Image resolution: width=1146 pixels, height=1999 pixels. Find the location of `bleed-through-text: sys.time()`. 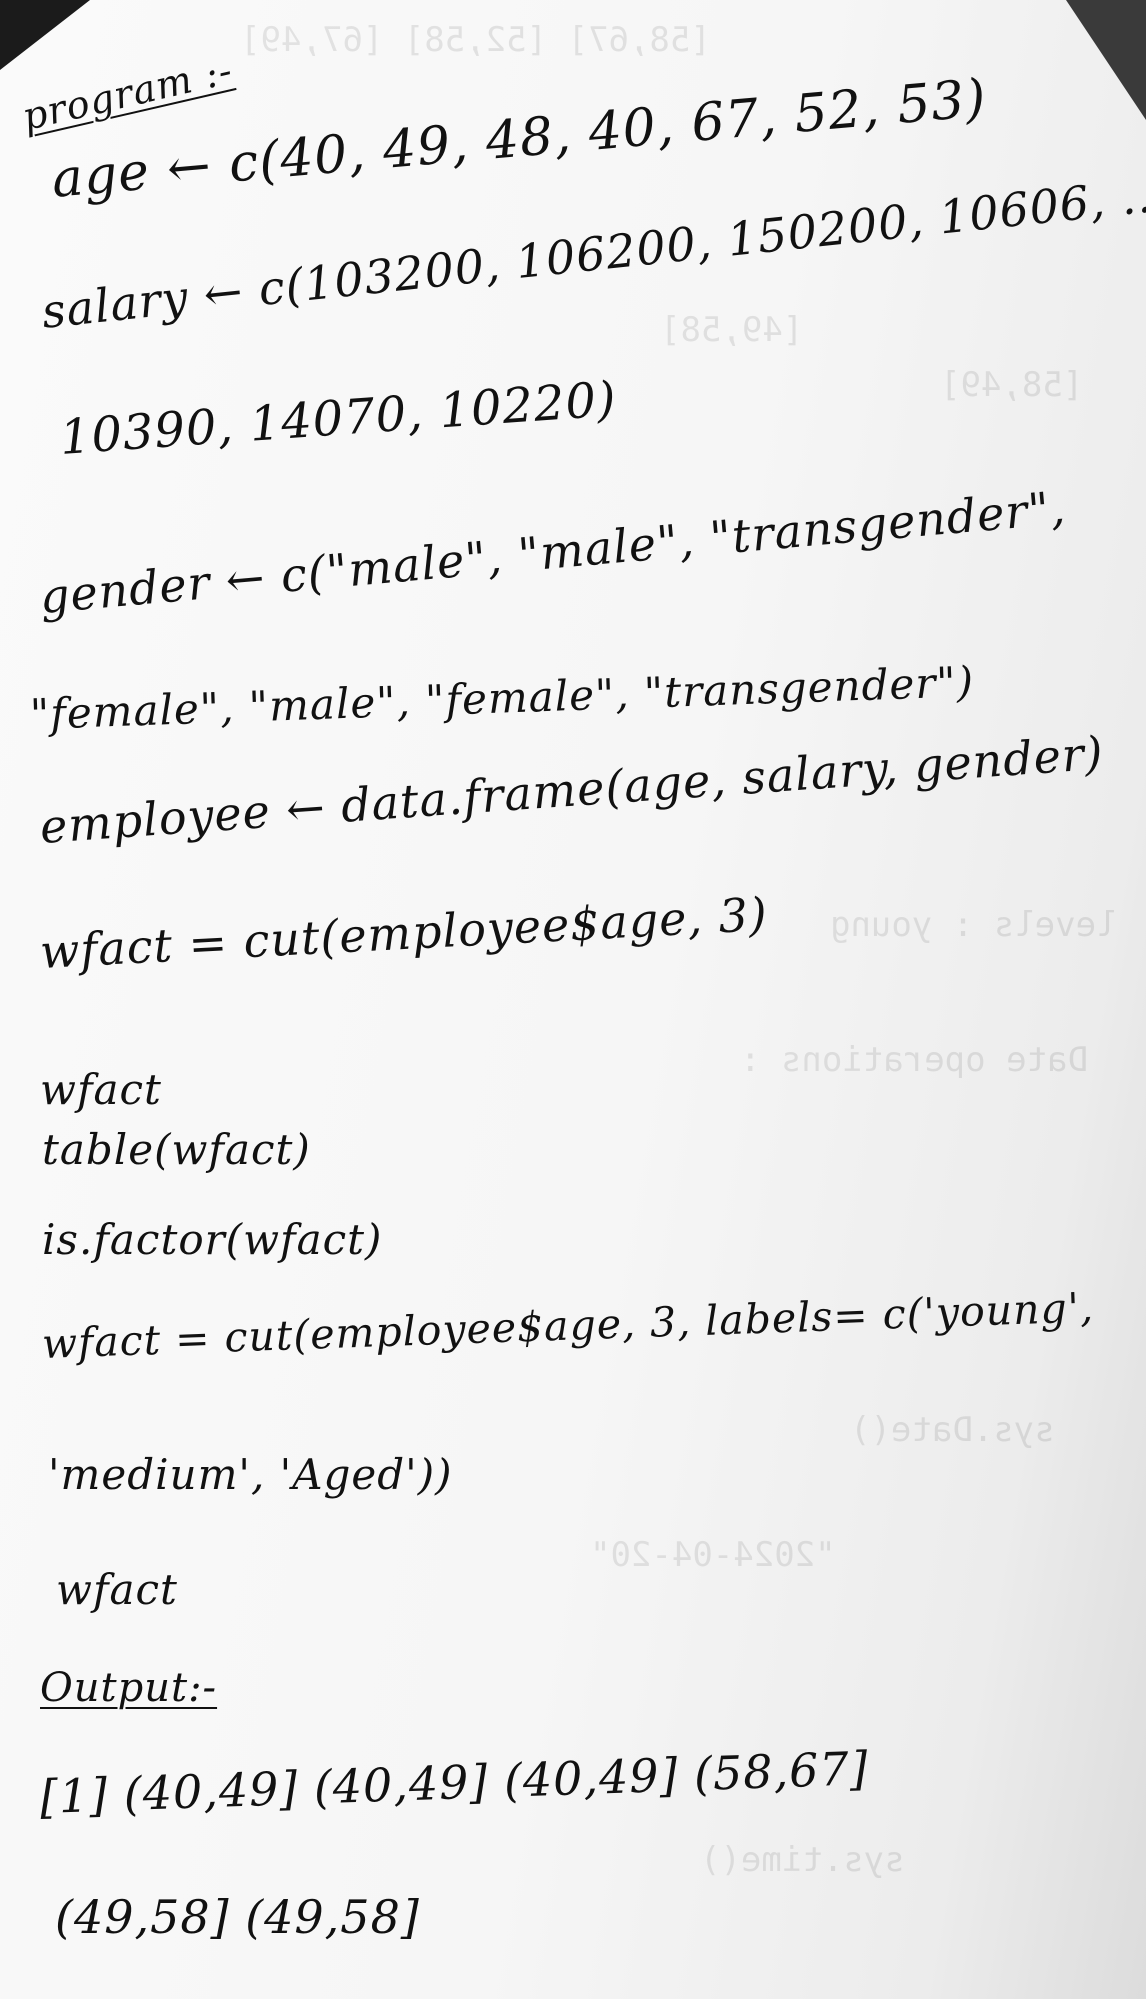

bleed-through-text: sys.time() is located at coordinates (802, 1860).